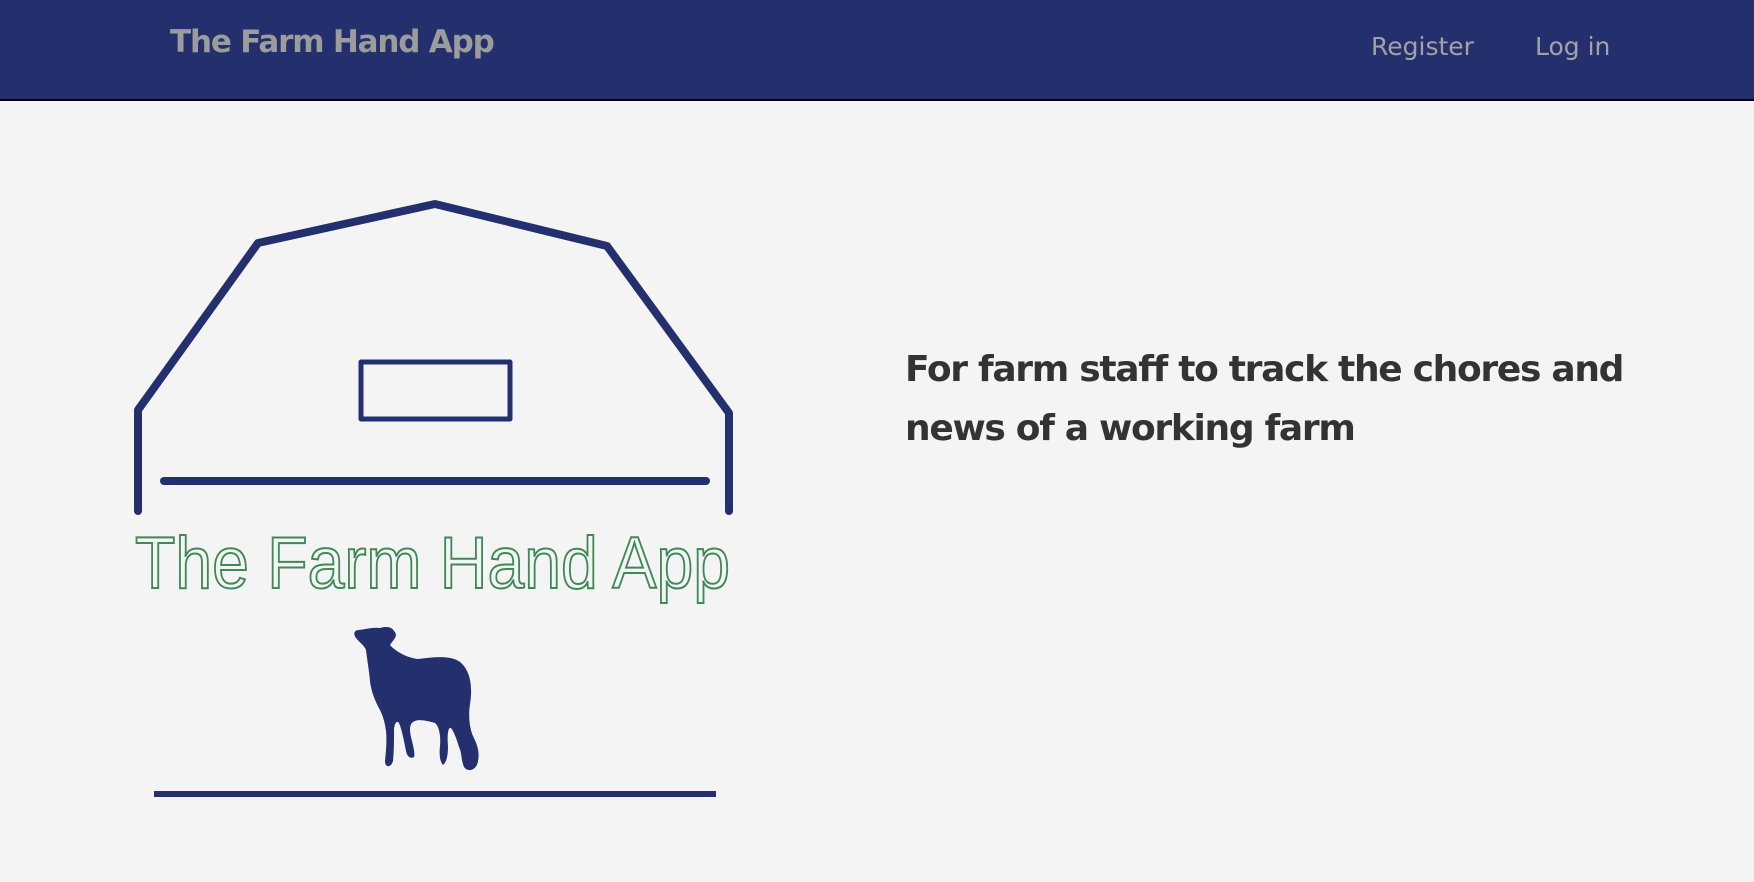 The image size is (1754, 882). What do you see at coordinates (433, 357) in the screenshot?
I see `barn-icon` at bounding box center [433, 357].